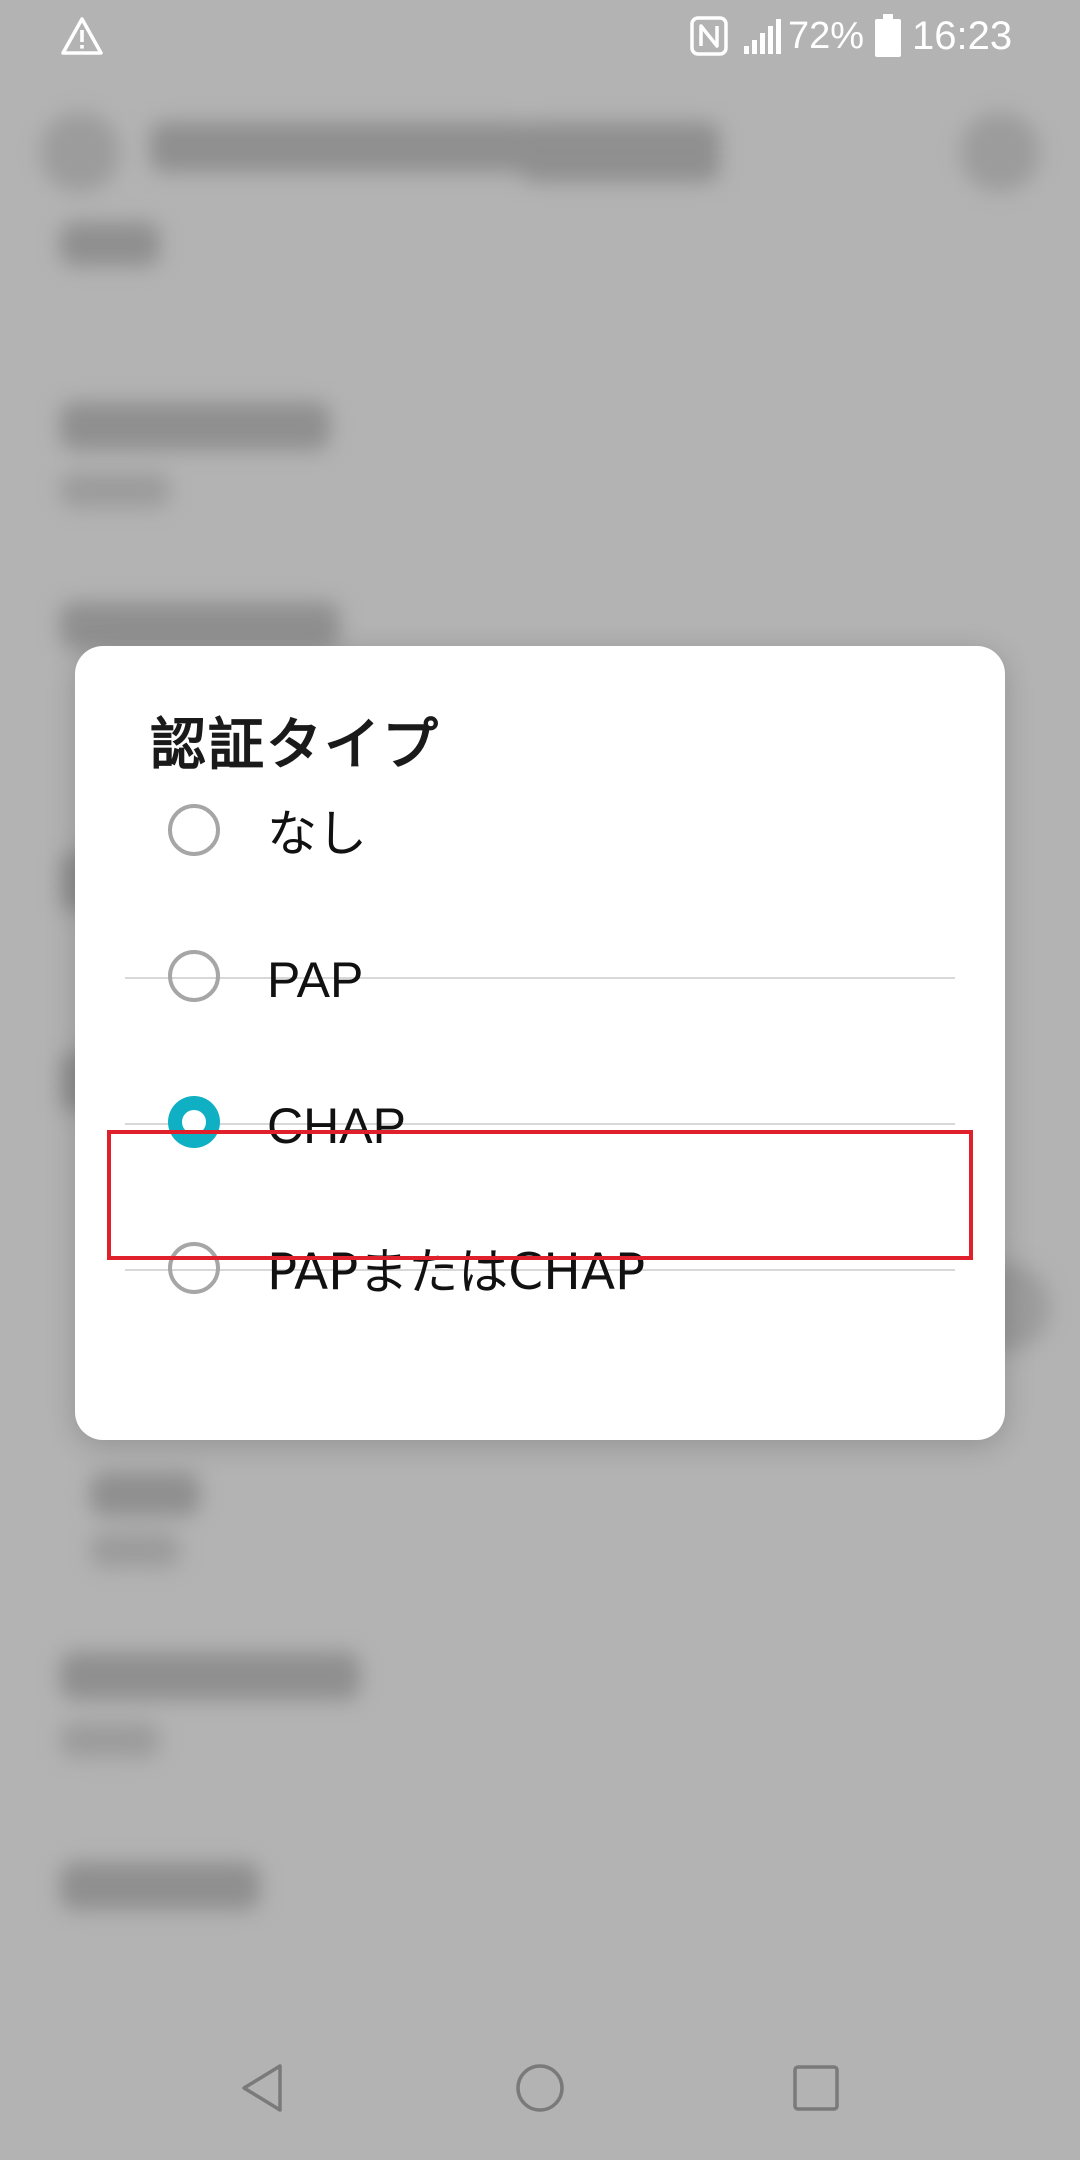  What do you see at coordinates (962, 36) in the screenshot?
I see `clock: 16:23` at bounding box center [962, 36].